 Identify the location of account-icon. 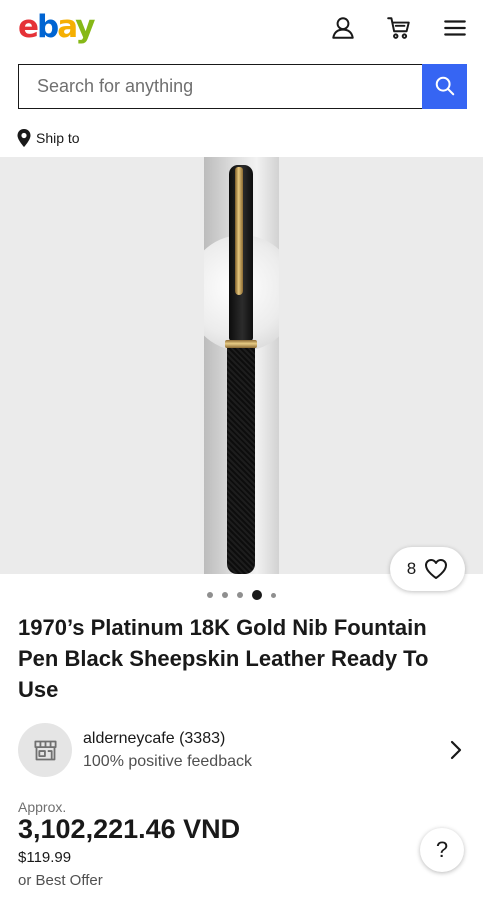
(343, 28).